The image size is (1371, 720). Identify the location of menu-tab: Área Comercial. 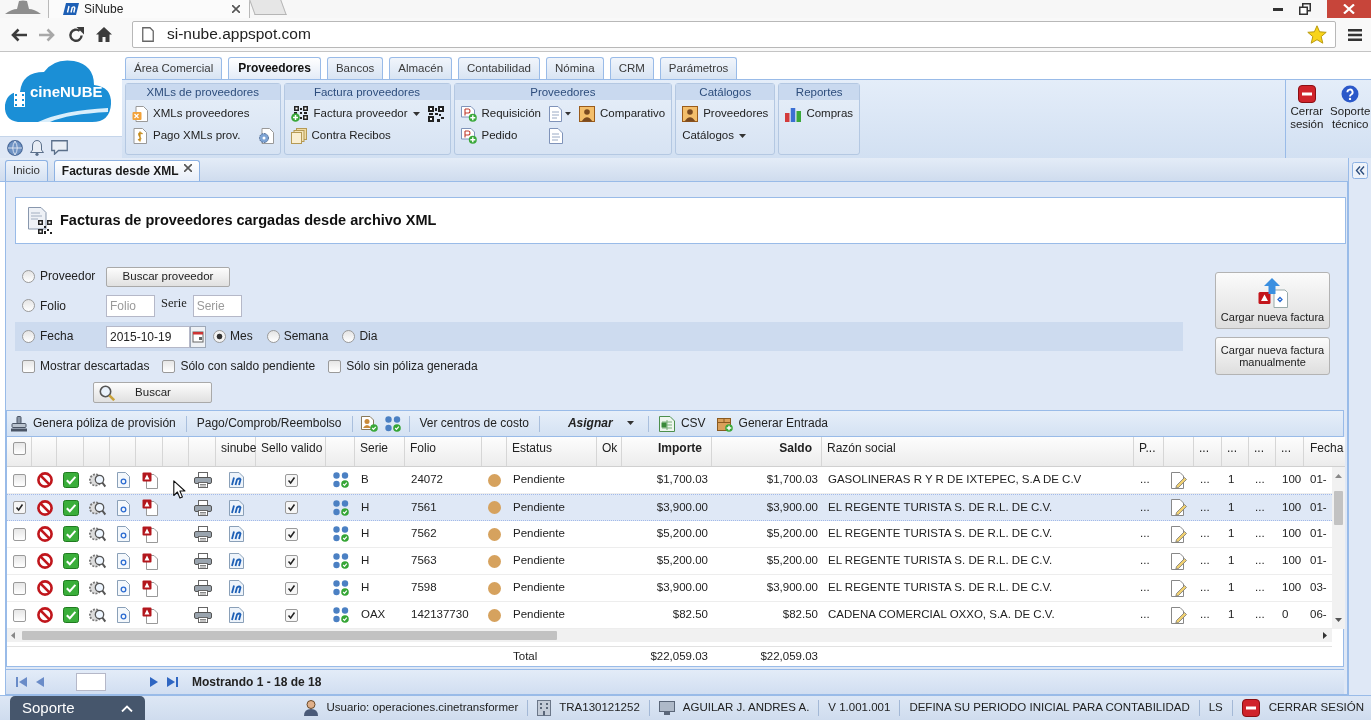
(174, 68).